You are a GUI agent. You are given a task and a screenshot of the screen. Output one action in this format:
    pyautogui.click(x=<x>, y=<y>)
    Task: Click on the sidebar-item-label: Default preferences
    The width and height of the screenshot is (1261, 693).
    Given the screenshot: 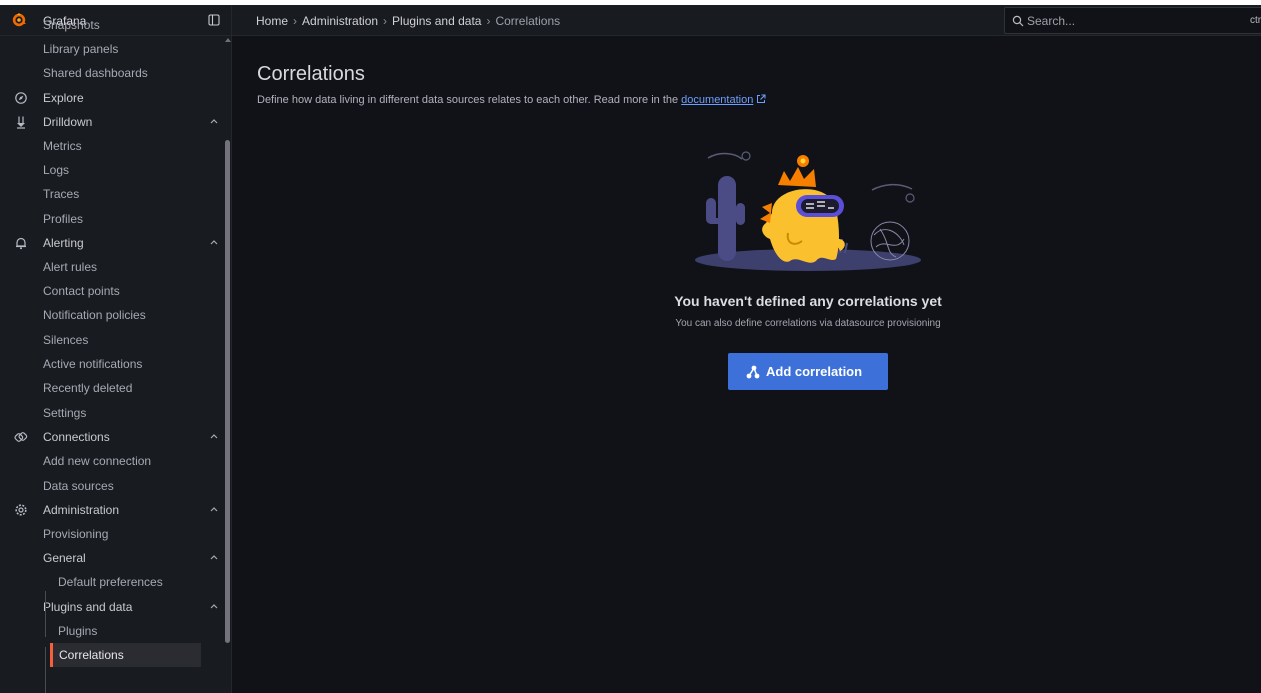 What is the action you would take?
    pyautogui.click(x=110, y=582)
    